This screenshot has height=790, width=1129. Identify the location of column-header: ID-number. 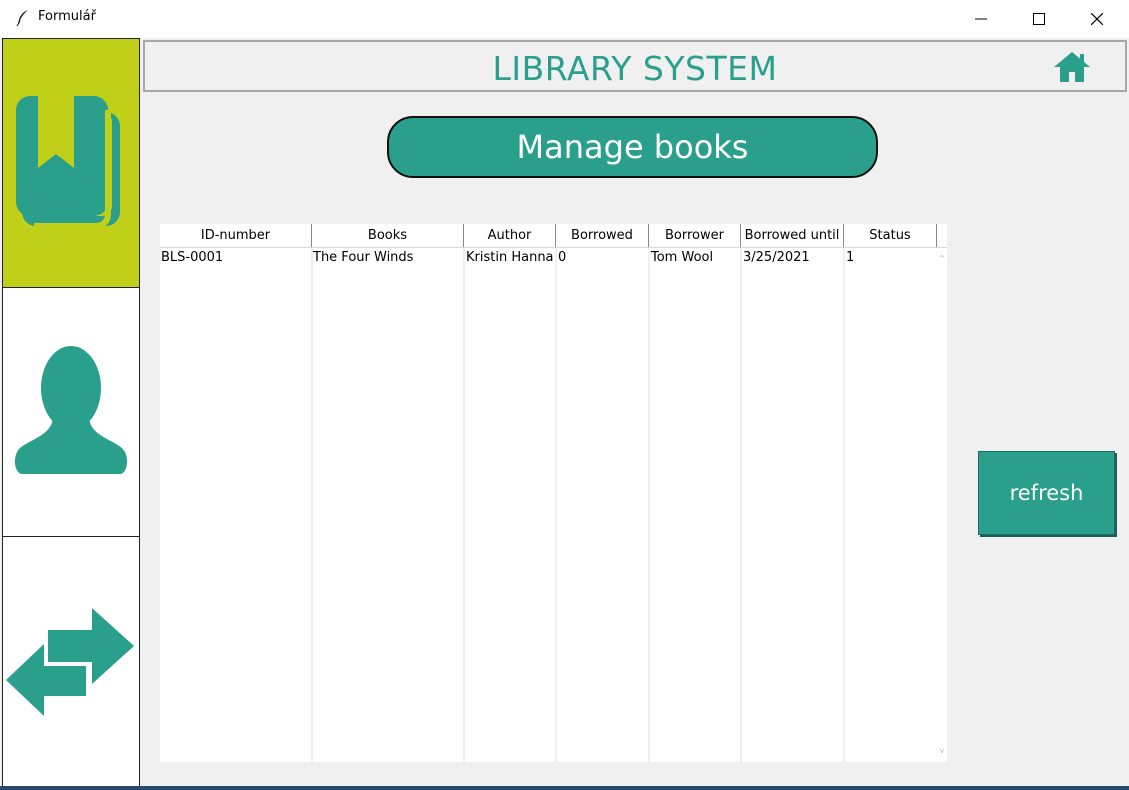
(236, 235).